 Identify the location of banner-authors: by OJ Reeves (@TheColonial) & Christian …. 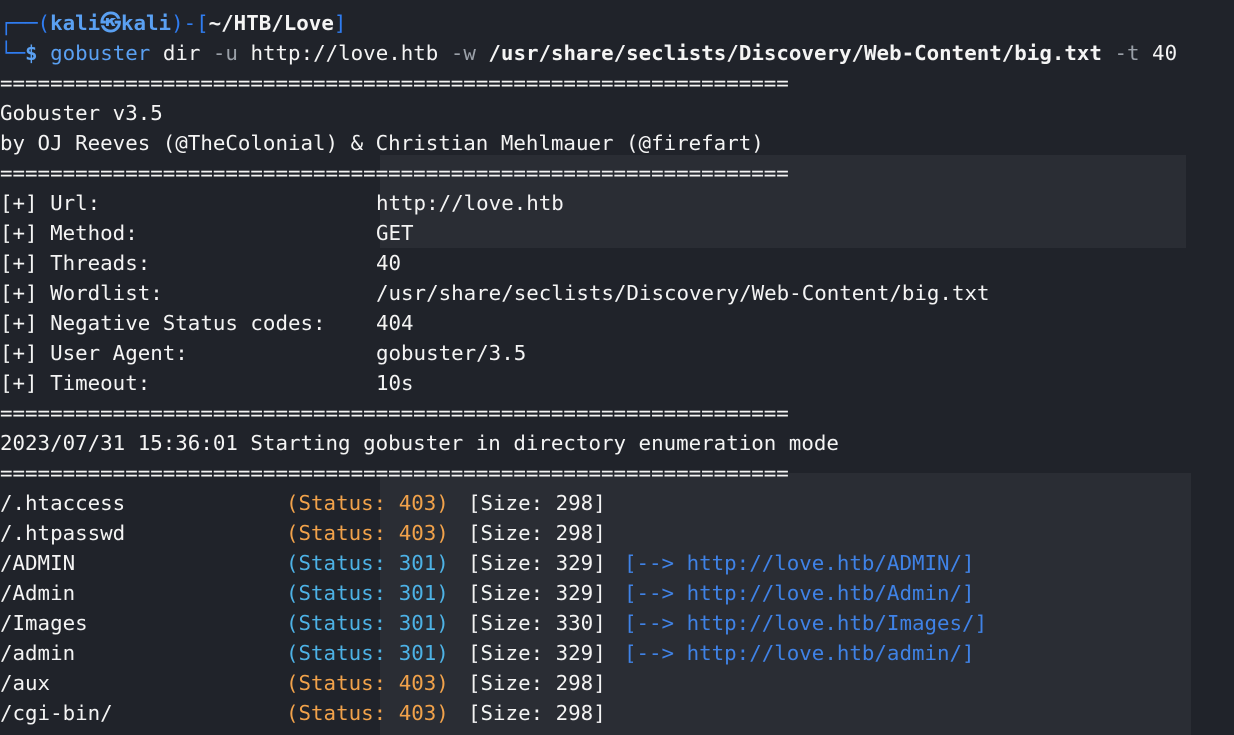
(382, 143).